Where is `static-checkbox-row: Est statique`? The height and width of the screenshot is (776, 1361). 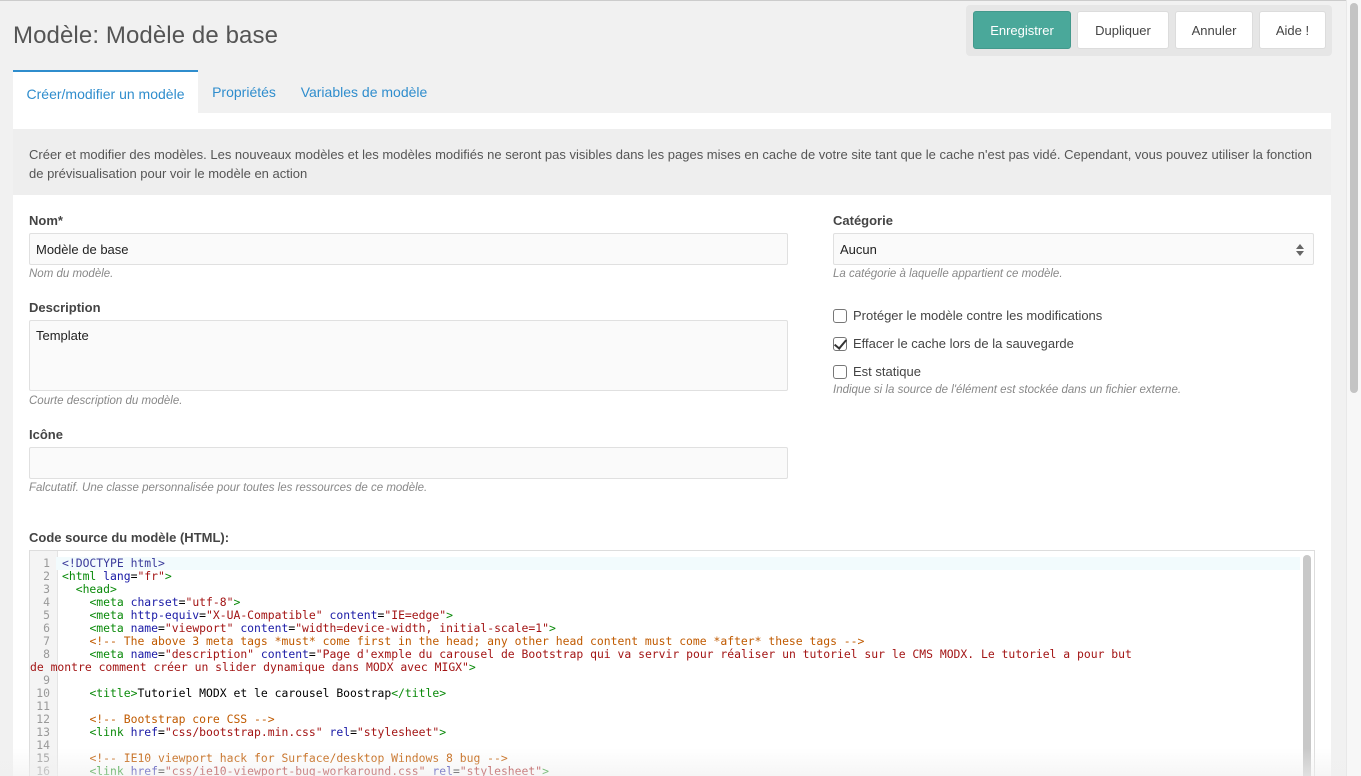 static-checkbox-row: Est statique is located at coordinates (877, 371).